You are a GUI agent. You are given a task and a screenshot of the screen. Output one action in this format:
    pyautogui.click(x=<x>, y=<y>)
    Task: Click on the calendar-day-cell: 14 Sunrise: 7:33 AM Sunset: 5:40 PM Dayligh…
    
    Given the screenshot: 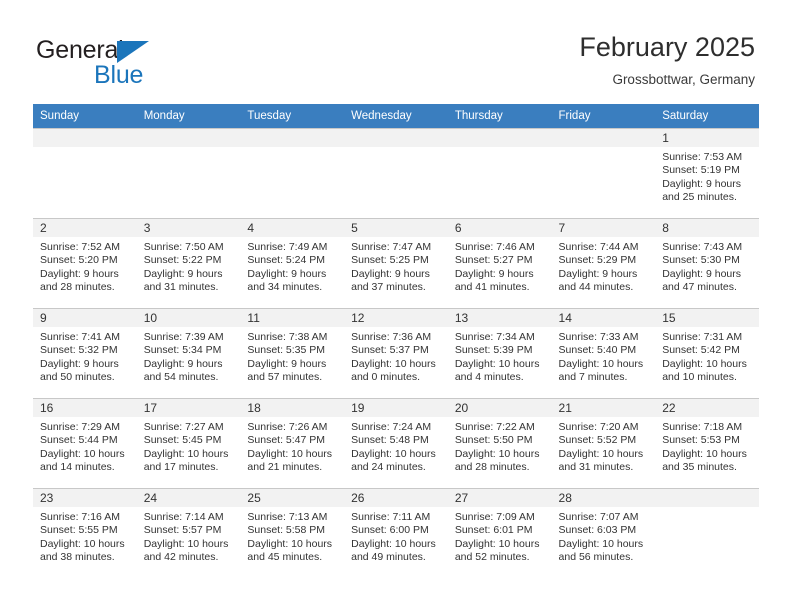 What is the action you would take?
    pyautogui.click(x=603, y=353)
    